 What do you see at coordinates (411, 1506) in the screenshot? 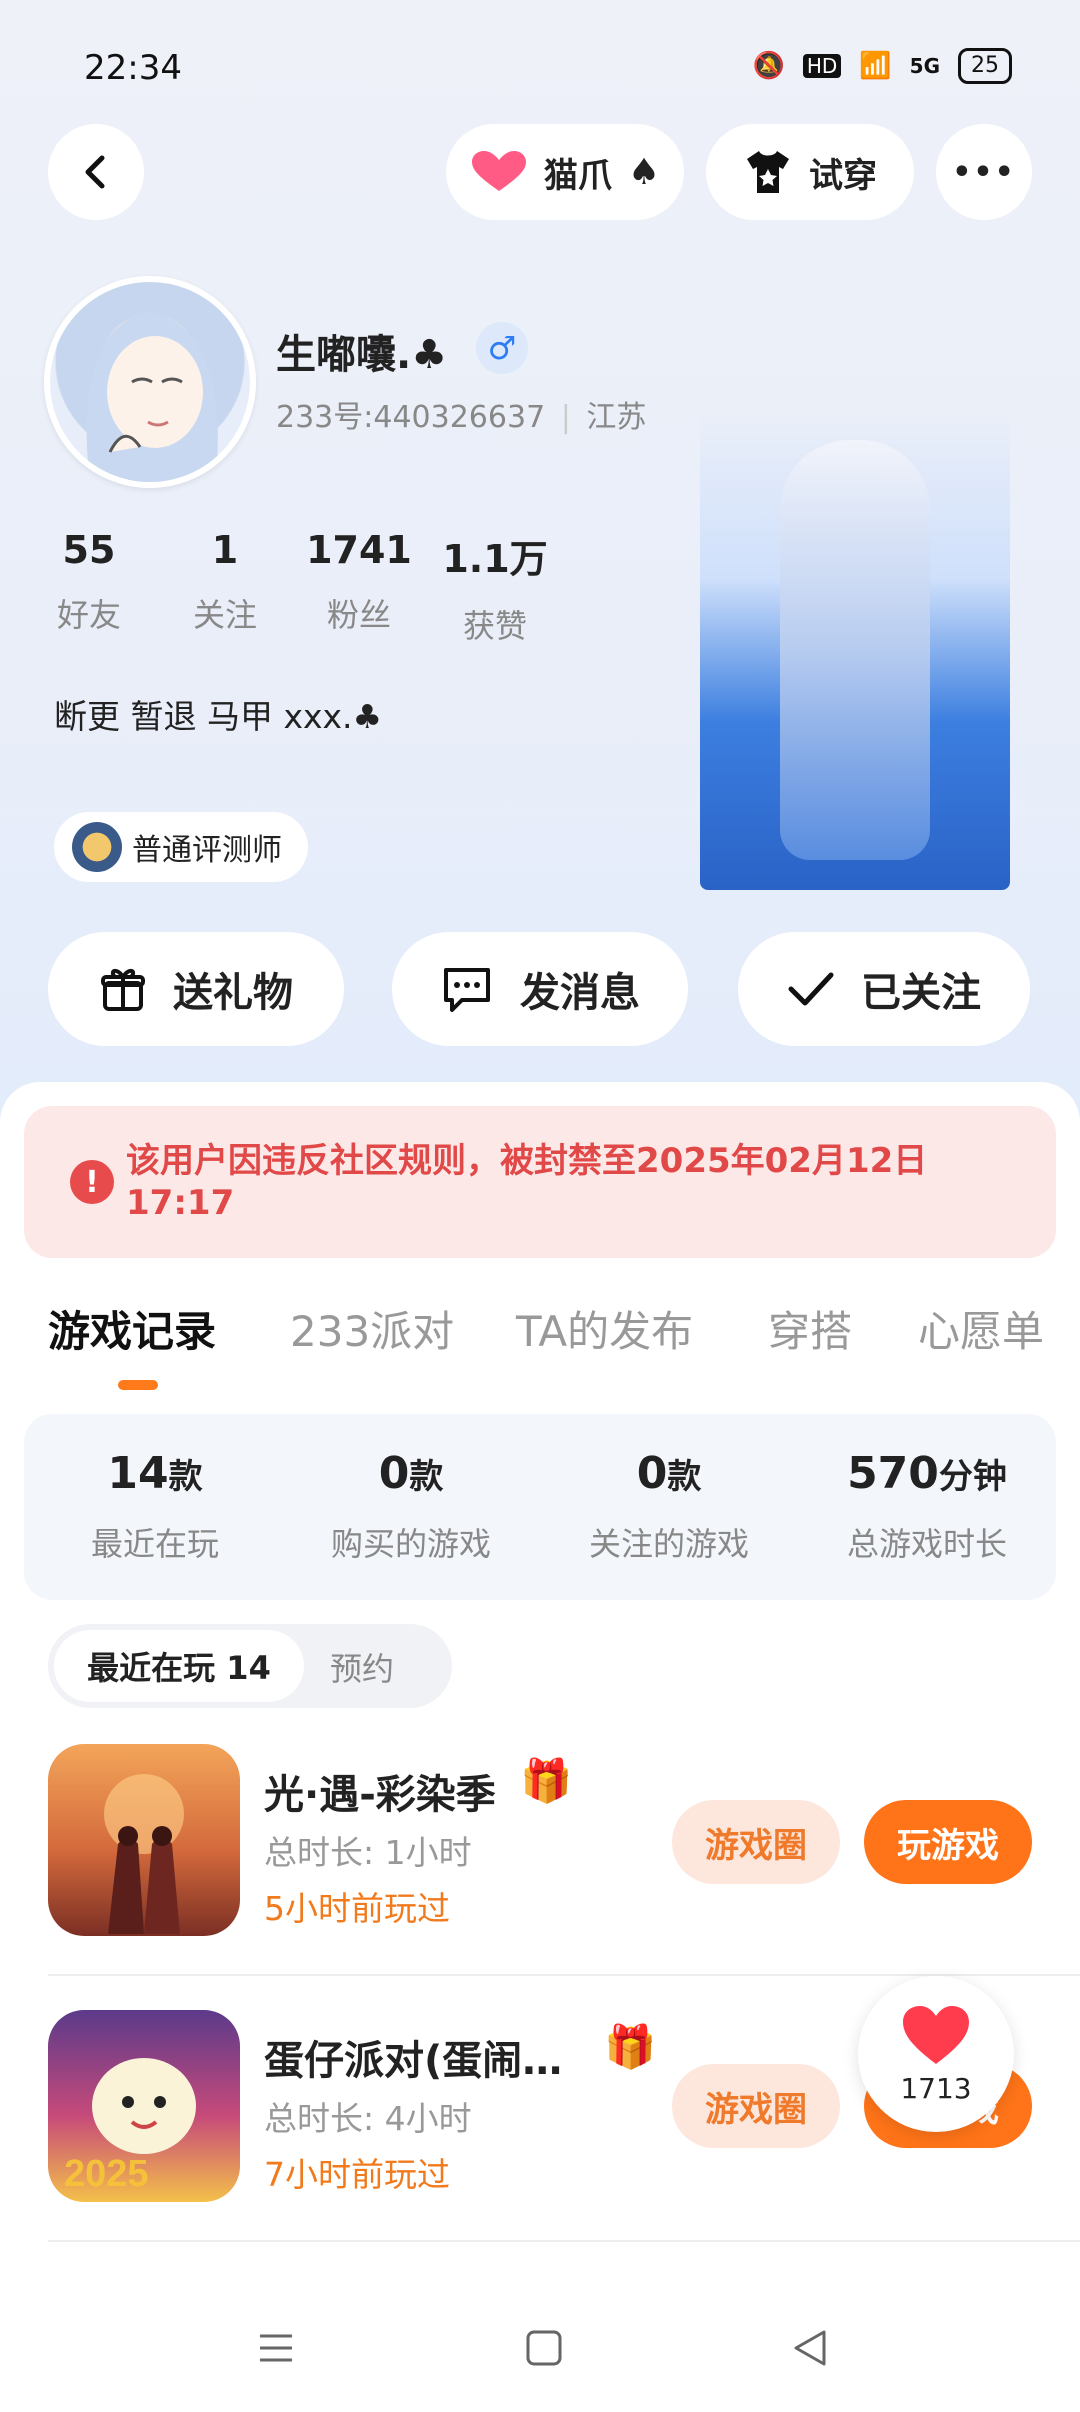
I see `summary-purchased: 0款 购买的游戏` at bounding box center [411, 1506].